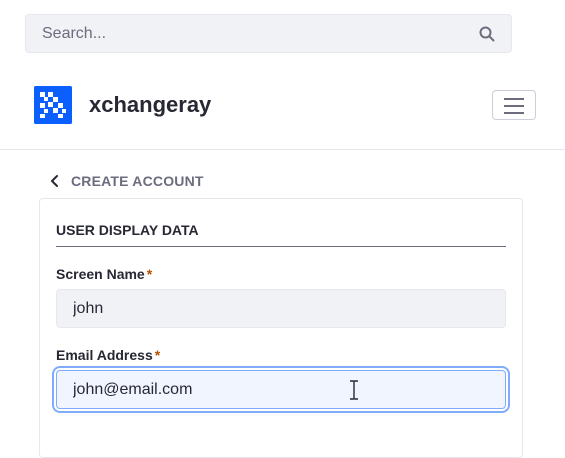 The image size is (565, 458). I want to click on menu-toggle-button, so click(514, 105).